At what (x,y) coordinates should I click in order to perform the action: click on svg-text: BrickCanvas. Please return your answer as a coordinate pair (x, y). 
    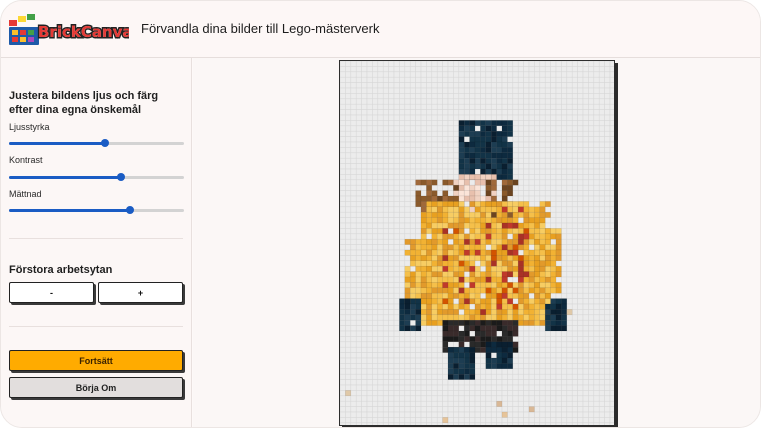
    Looking at the image, I should click on (83, 32).